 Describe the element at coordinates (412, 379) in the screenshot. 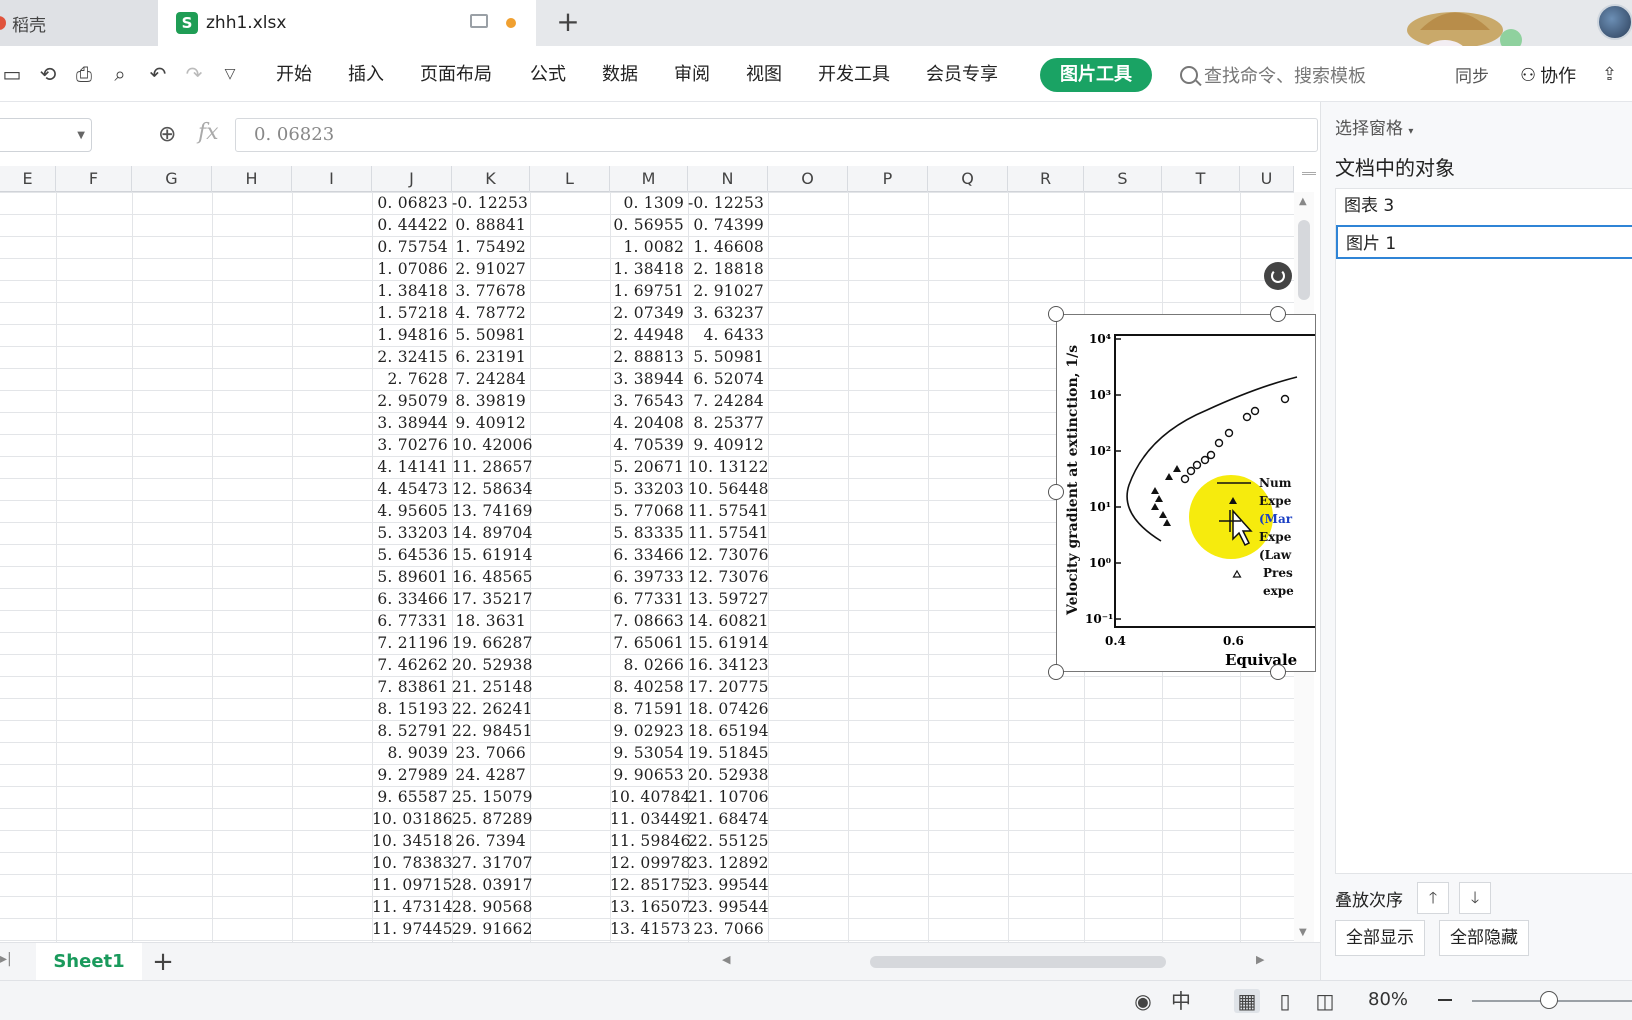

I see `table-cell: 2. 7628` at that location.